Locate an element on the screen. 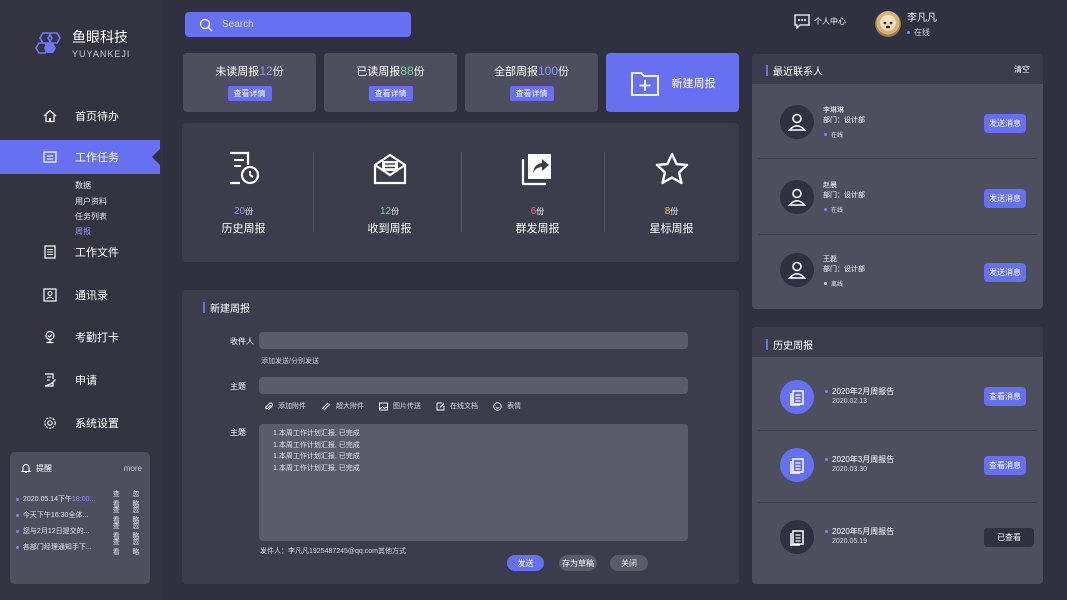  nav-home: 首页待办 is located at coordinates (80, 116).